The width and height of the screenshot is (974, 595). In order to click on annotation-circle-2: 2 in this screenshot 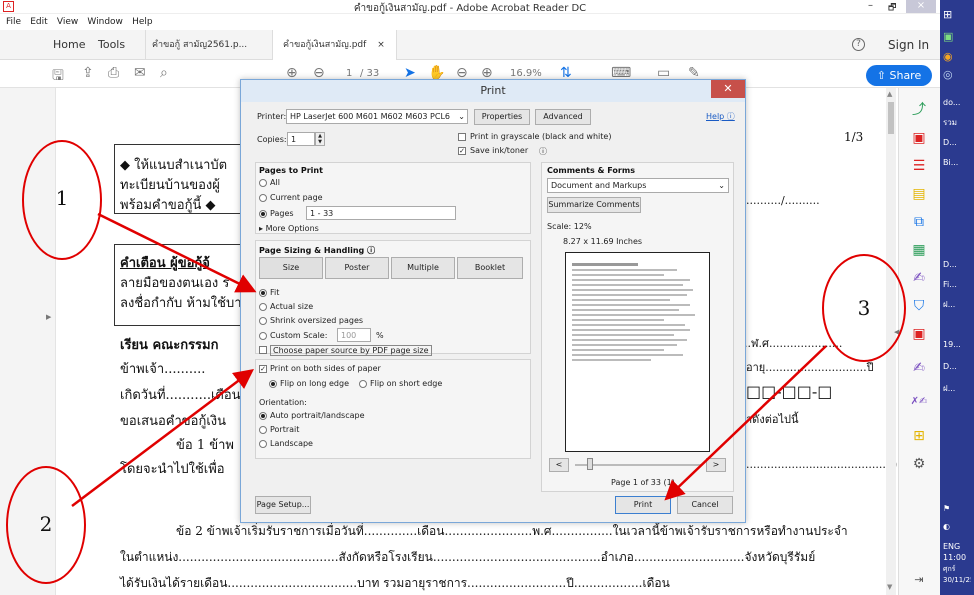, I will do `click(46, 525)`.